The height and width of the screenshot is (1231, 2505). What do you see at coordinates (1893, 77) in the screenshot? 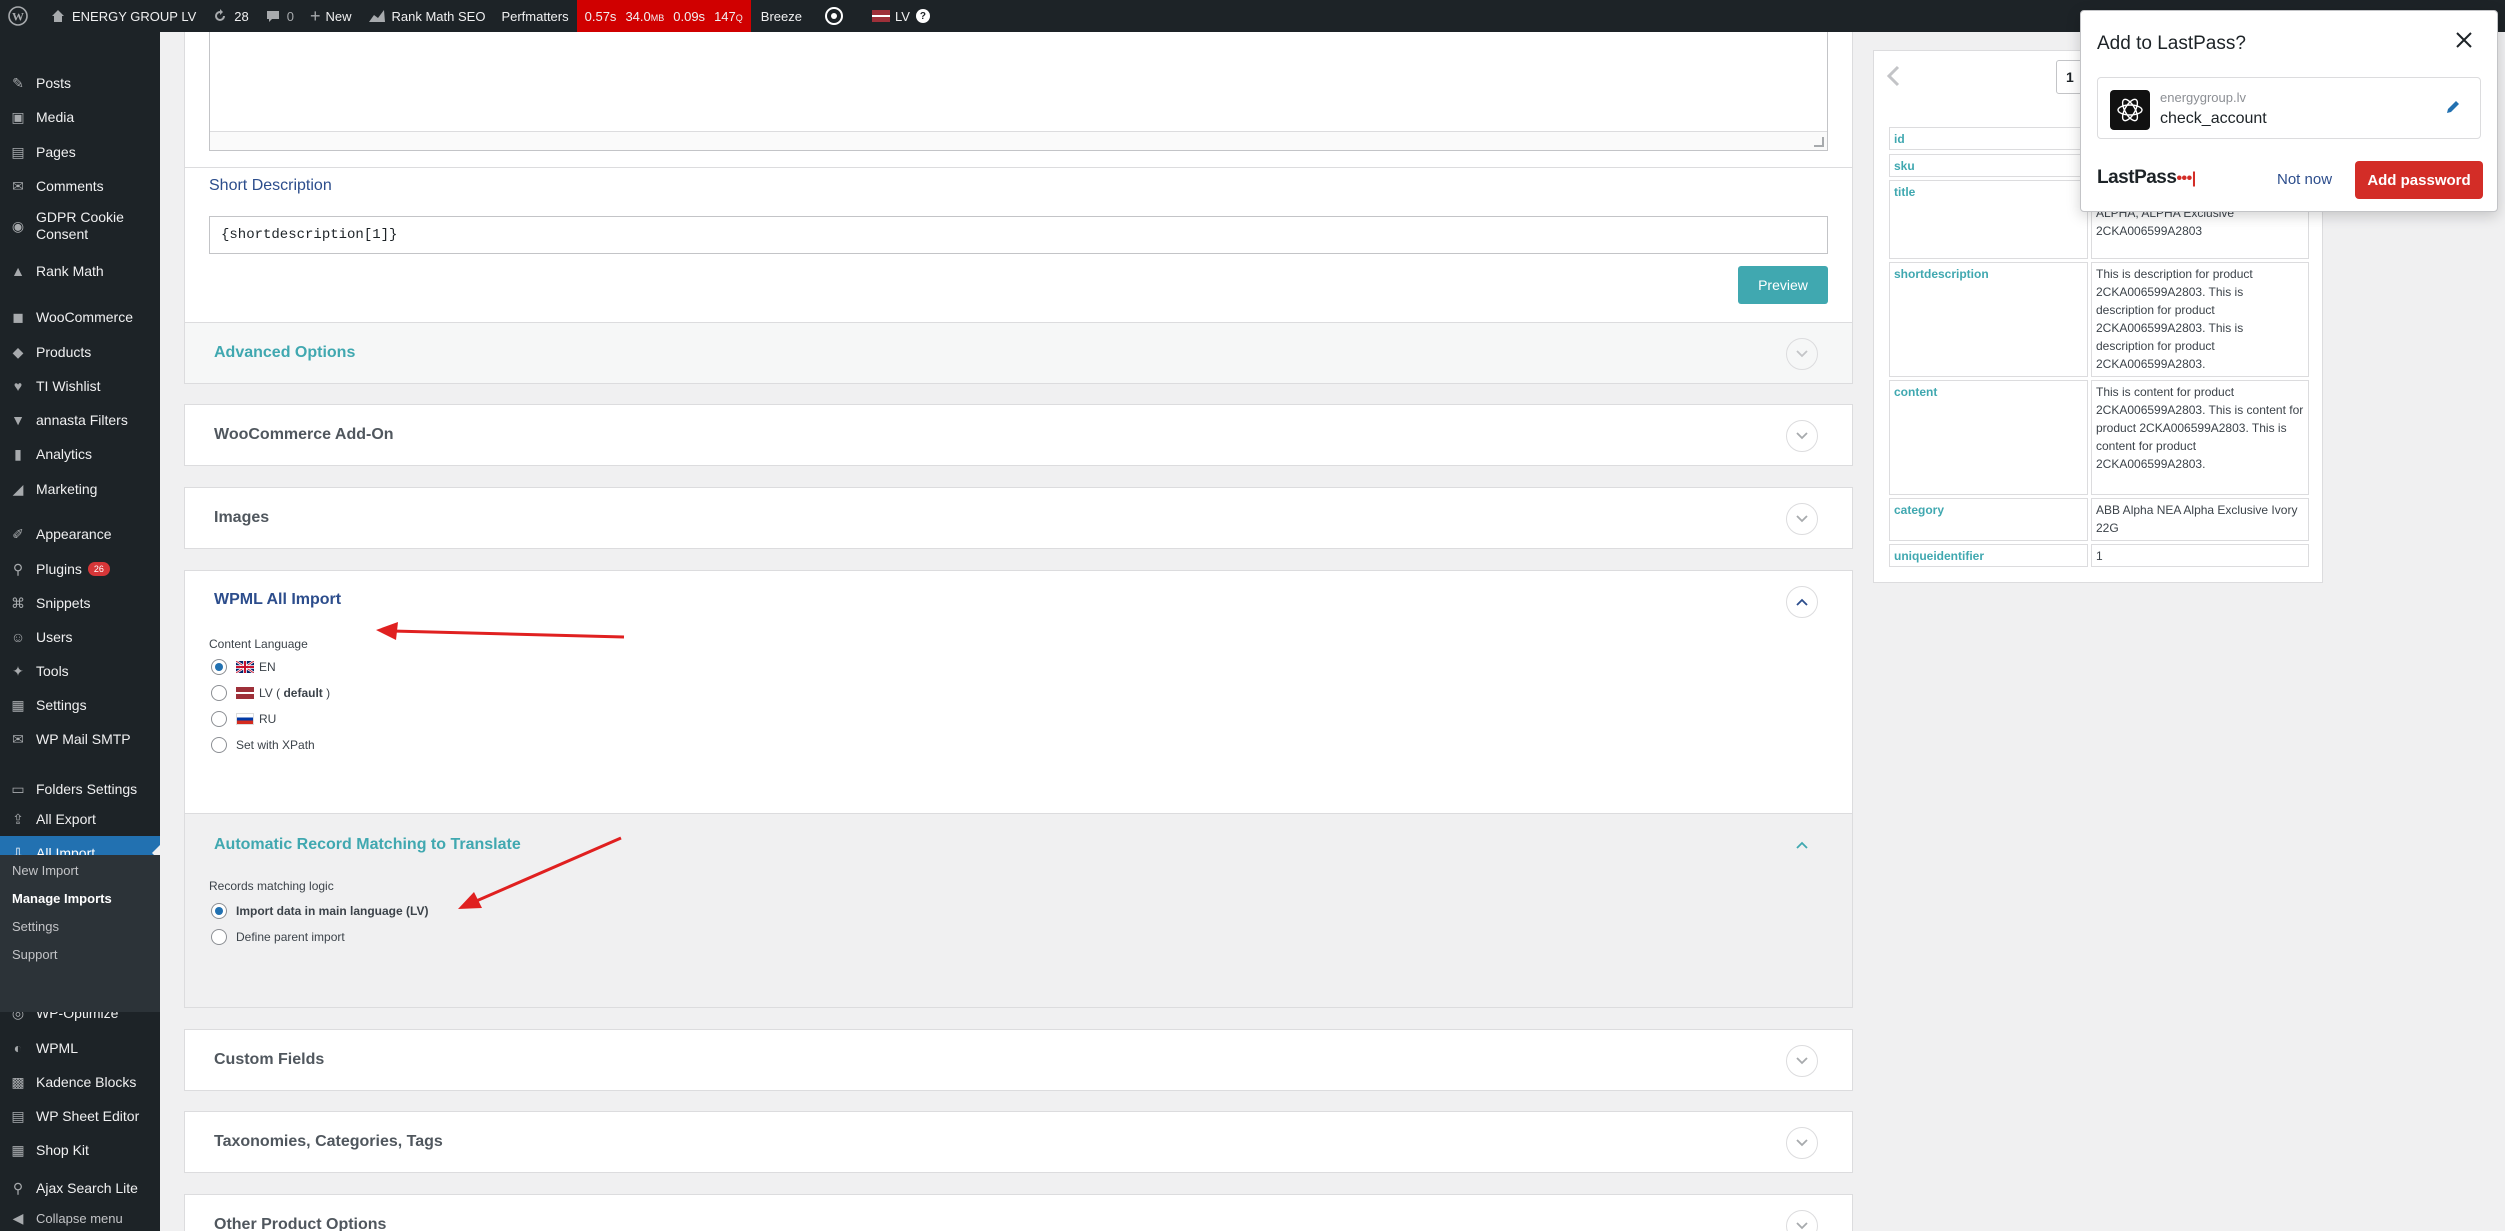
I see `prev-record-chevron-icon` at bounding box center [1893, 77].